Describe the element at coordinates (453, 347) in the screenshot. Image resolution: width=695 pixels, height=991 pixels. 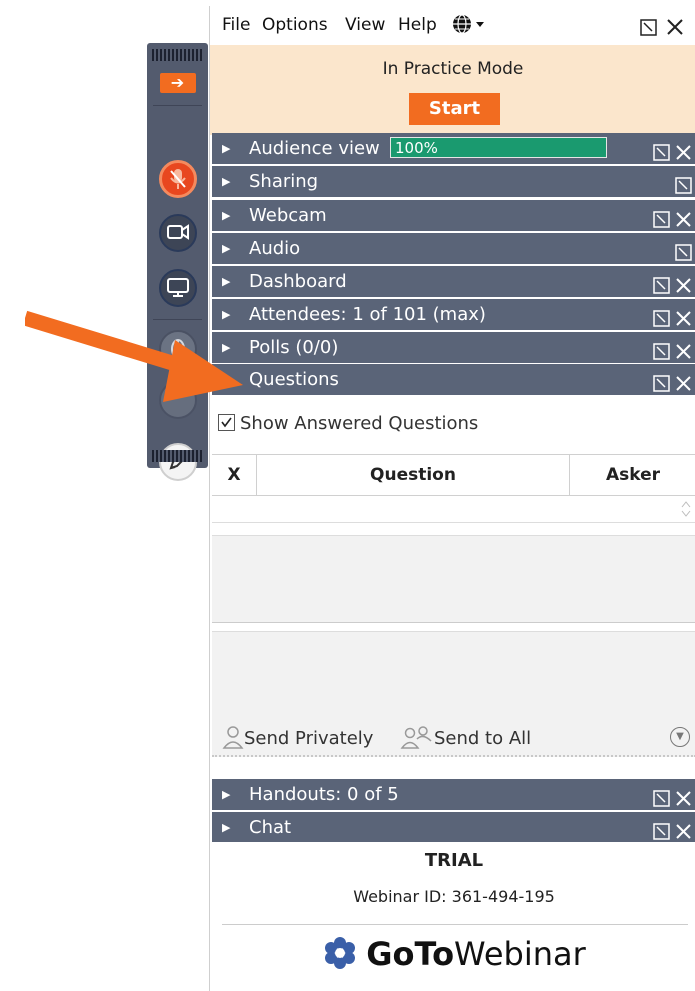
I see `pane-header-polls: ▶ Polls (0/0)` at that location.